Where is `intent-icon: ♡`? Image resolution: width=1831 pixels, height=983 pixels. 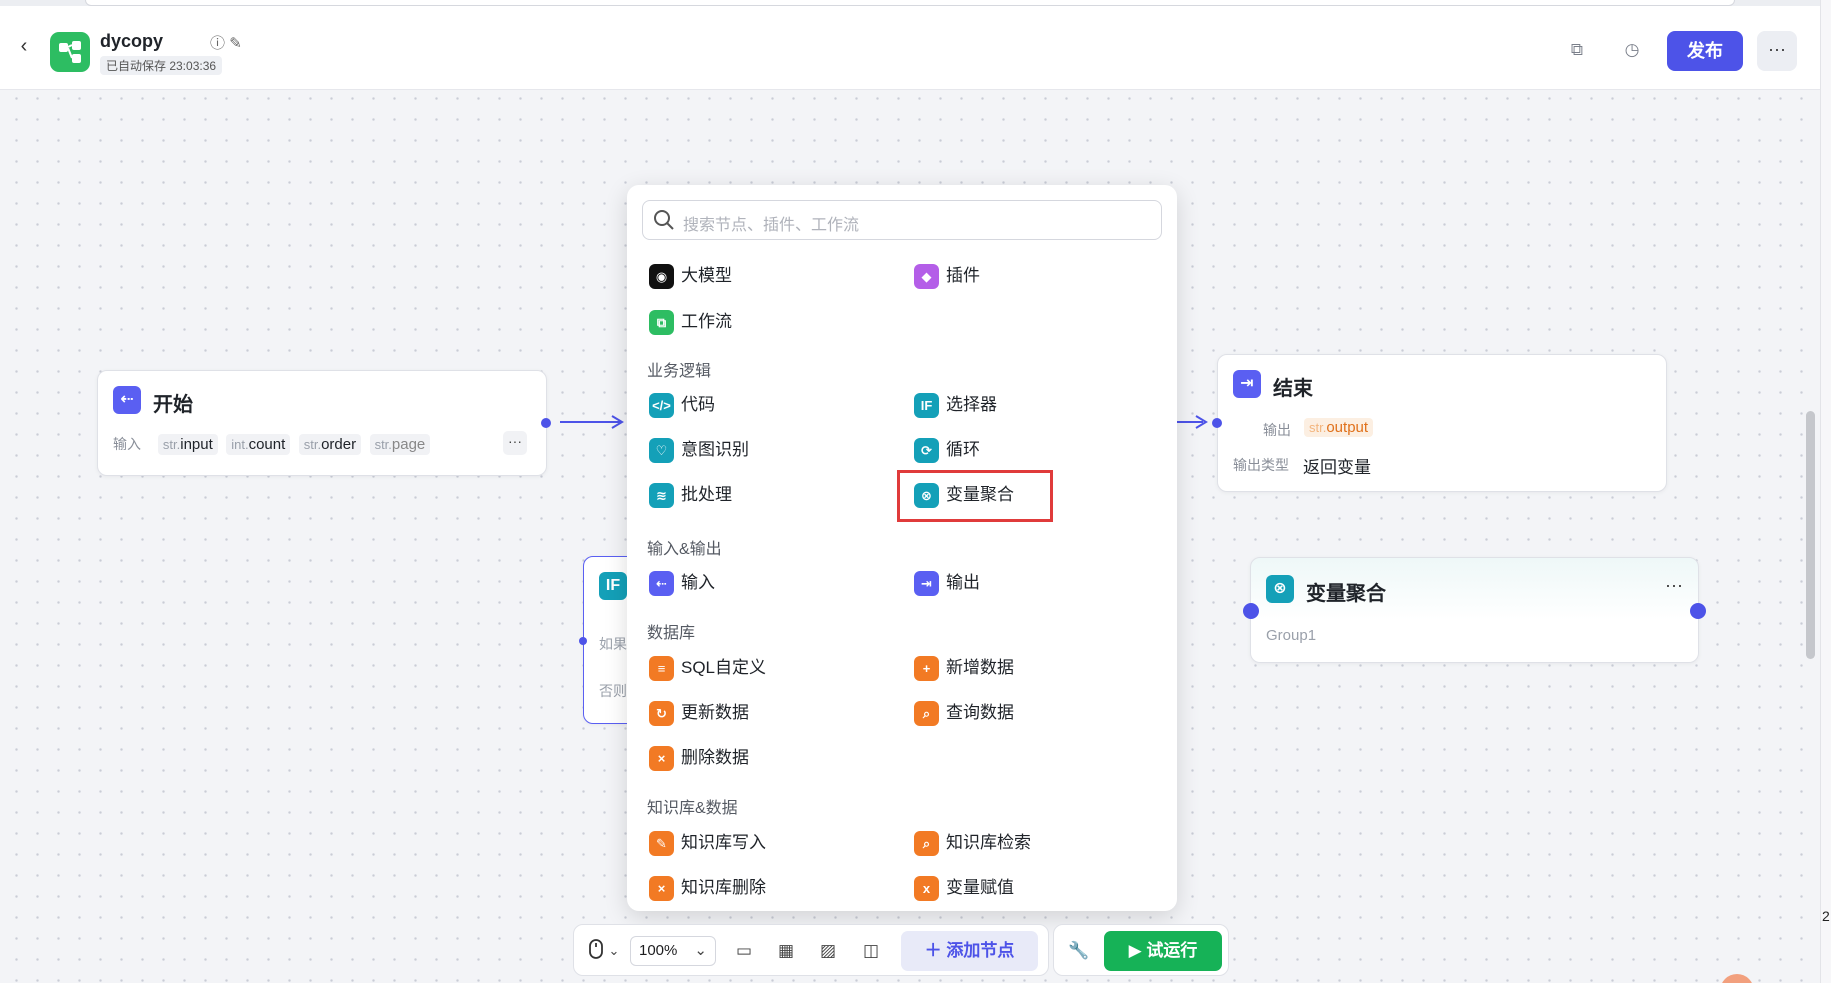
intent-icon: ♡ is located at coordinates (661, 451).